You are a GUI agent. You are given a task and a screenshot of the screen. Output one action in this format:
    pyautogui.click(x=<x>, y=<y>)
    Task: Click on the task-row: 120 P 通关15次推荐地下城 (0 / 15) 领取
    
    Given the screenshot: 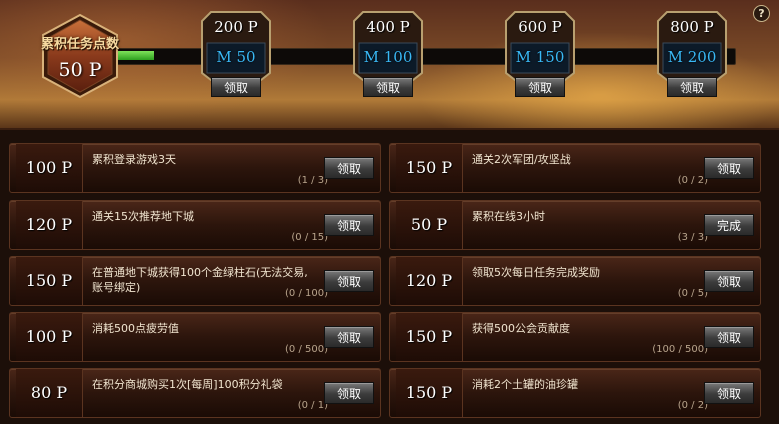 What is the action you would take?
    pyautogui.click(x=195, y=225)
    